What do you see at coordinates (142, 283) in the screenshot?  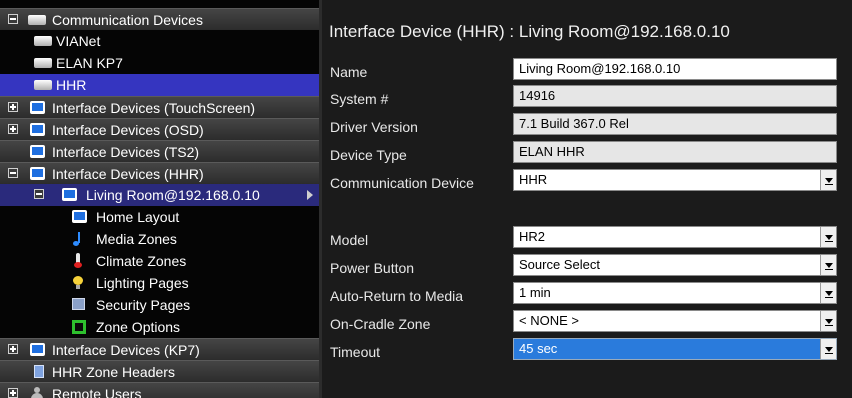 I see `tree-item-label: Lighting Pages` at bounding box center [142, 283].